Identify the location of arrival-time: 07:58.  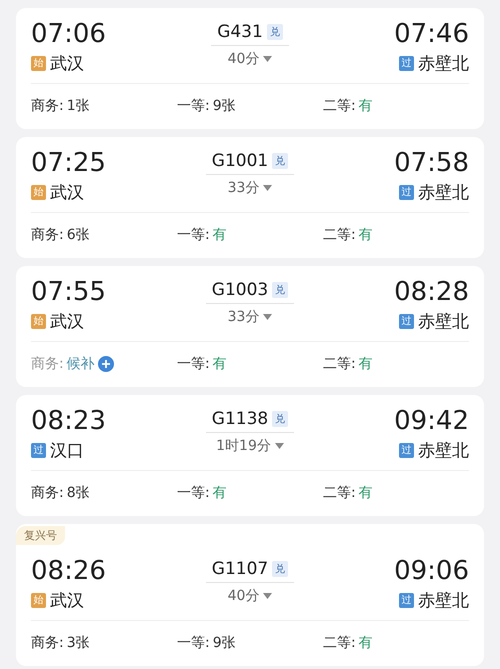
(431, 163).